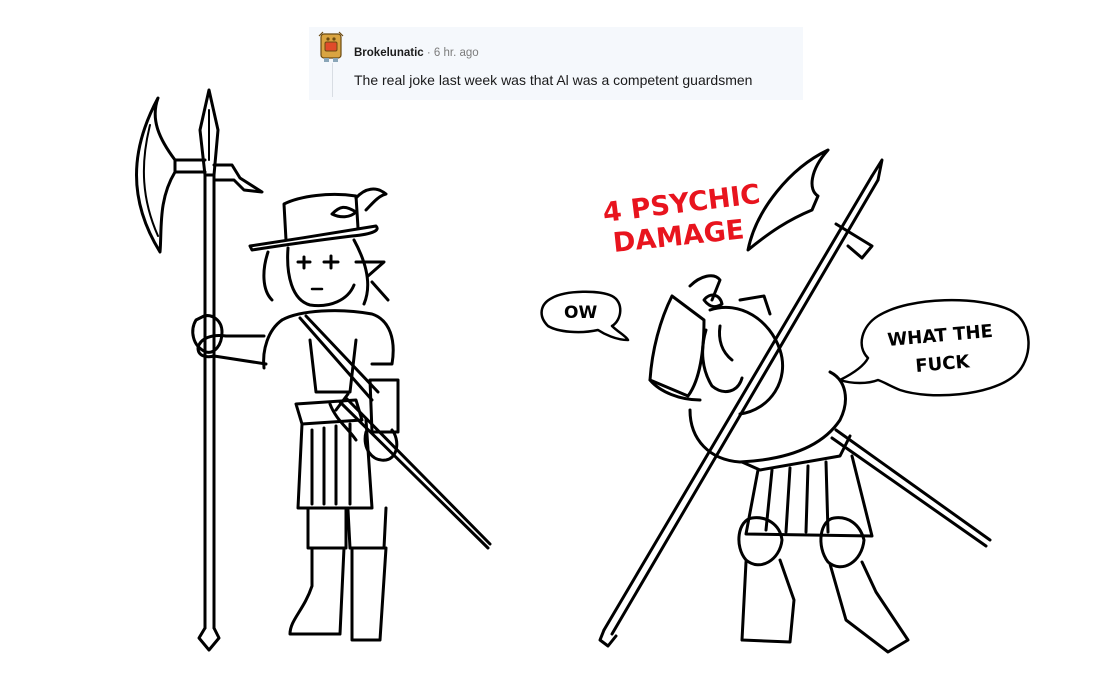 The width and height of the screenshot is (1110, 686). Describe the element at coordinates (580, 313) in the screenshot. I see `ow-text: OW` at that location.